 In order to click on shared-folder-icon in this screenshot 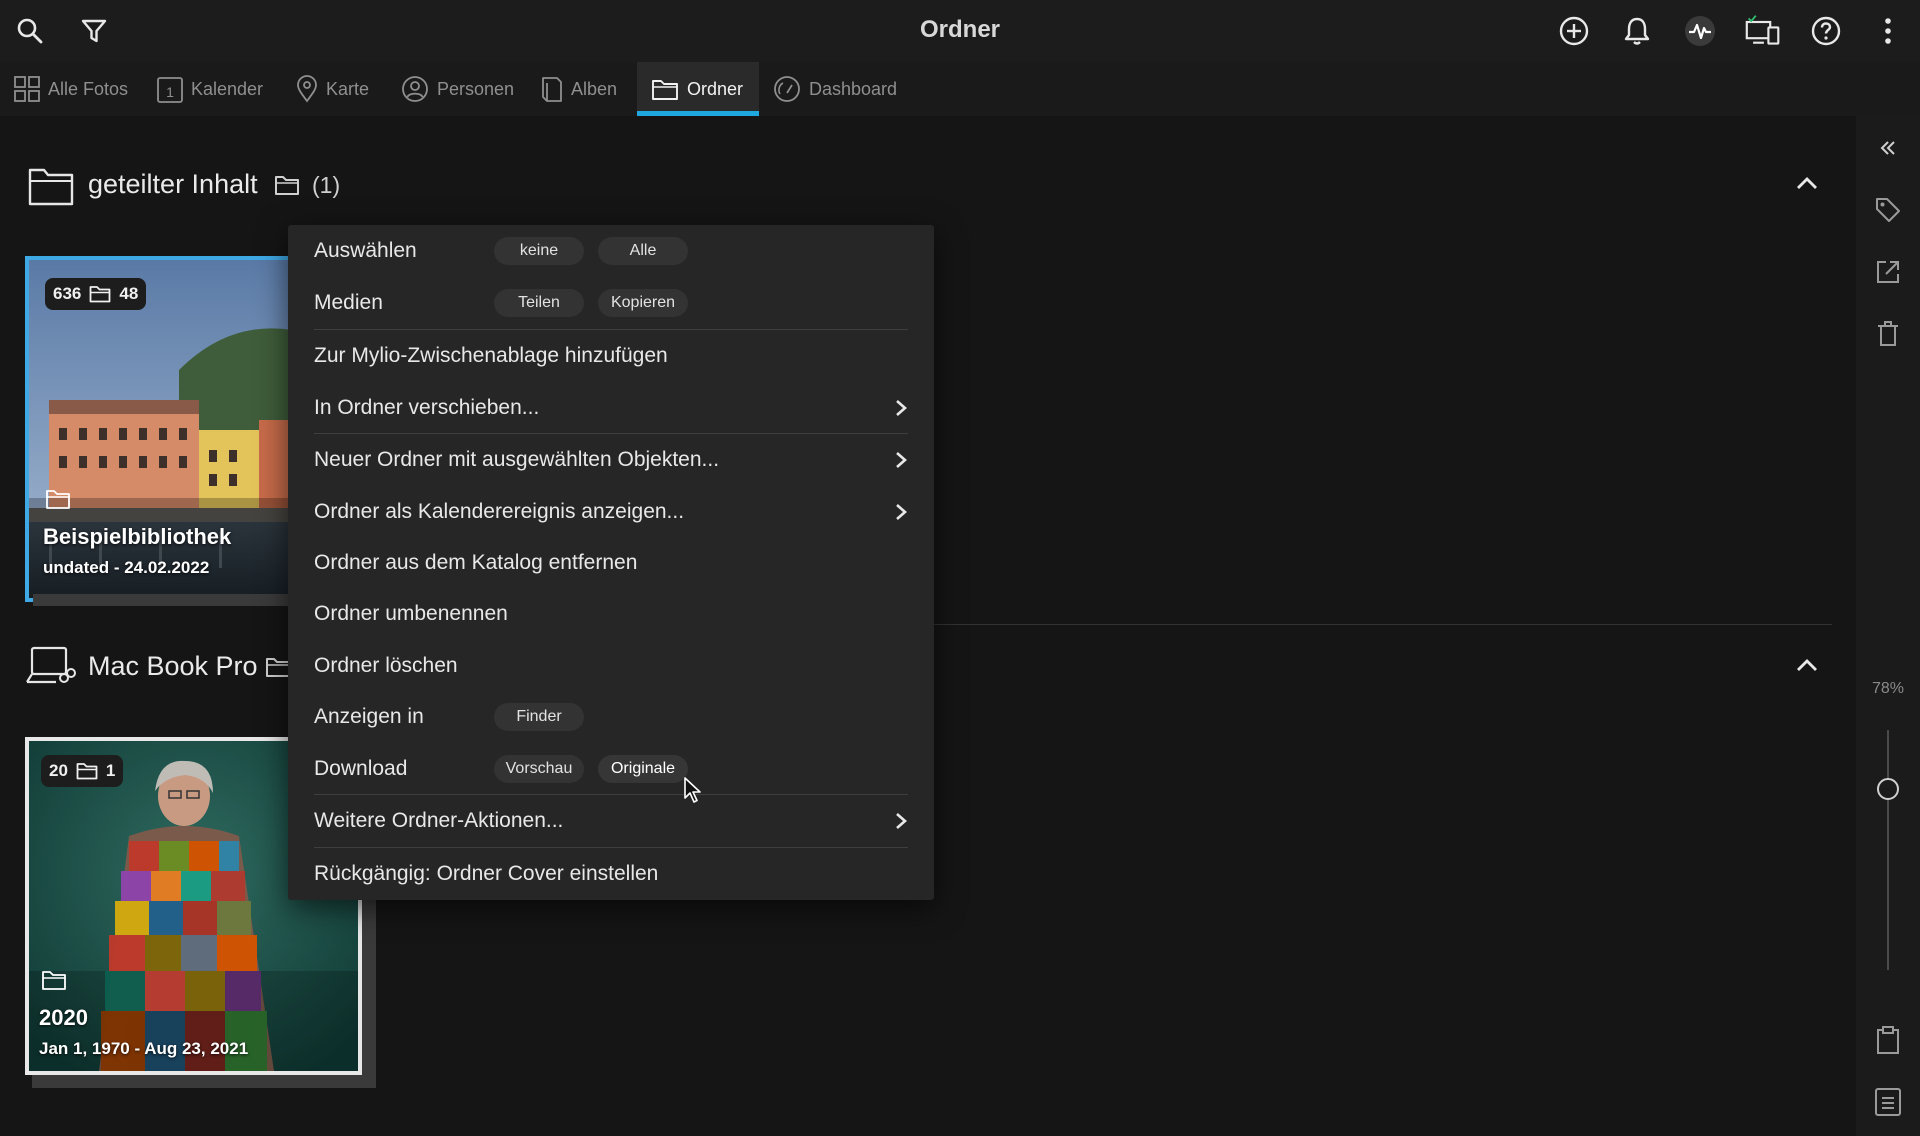, I will do `click(51, 185)`.